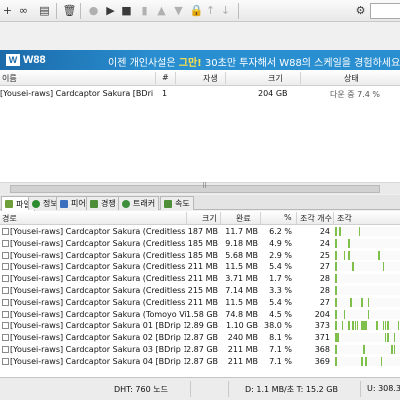 The image size is (400, 400). Describe the element at coordinates (360, 10) in the screenshot. I see `settings-icon: ⚙` at that location.